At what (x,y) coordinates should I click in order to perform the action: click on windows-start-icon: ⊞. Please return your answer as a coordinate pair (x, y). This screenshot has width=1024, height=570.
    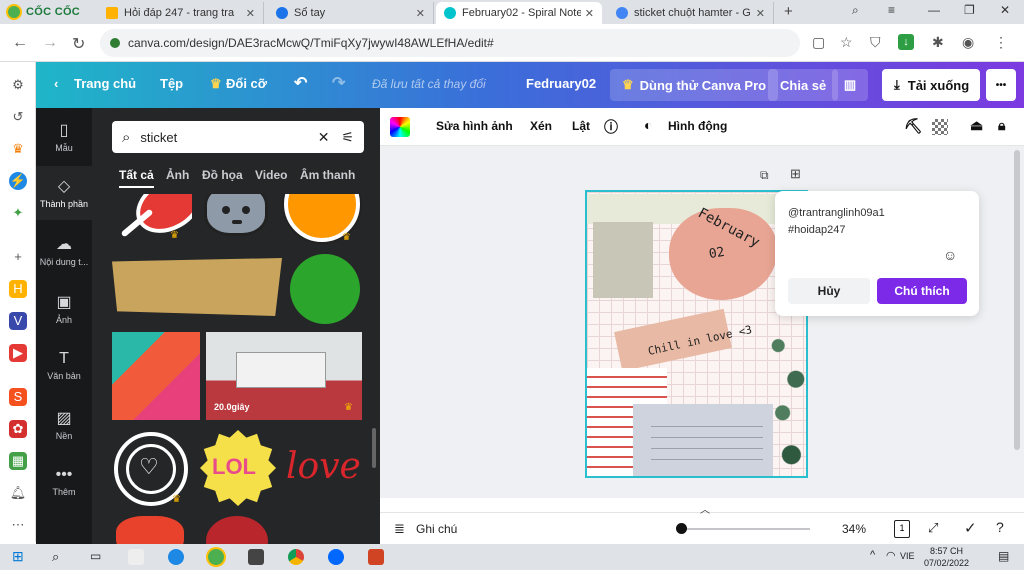
    Looking at the image, I should click on (18, 556).